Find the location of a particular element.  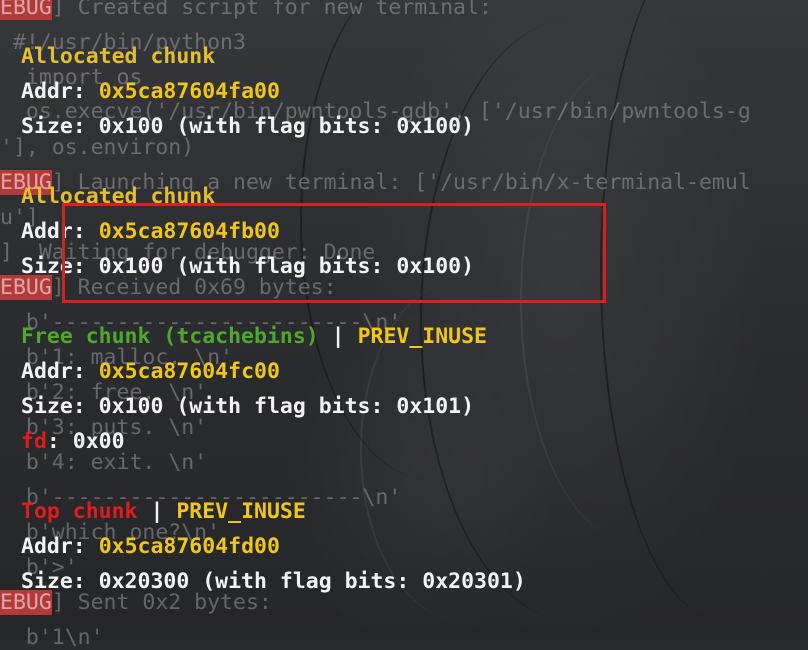

chunk-address: 0x5ca87604fd00 is located at coordinates (189, 546).